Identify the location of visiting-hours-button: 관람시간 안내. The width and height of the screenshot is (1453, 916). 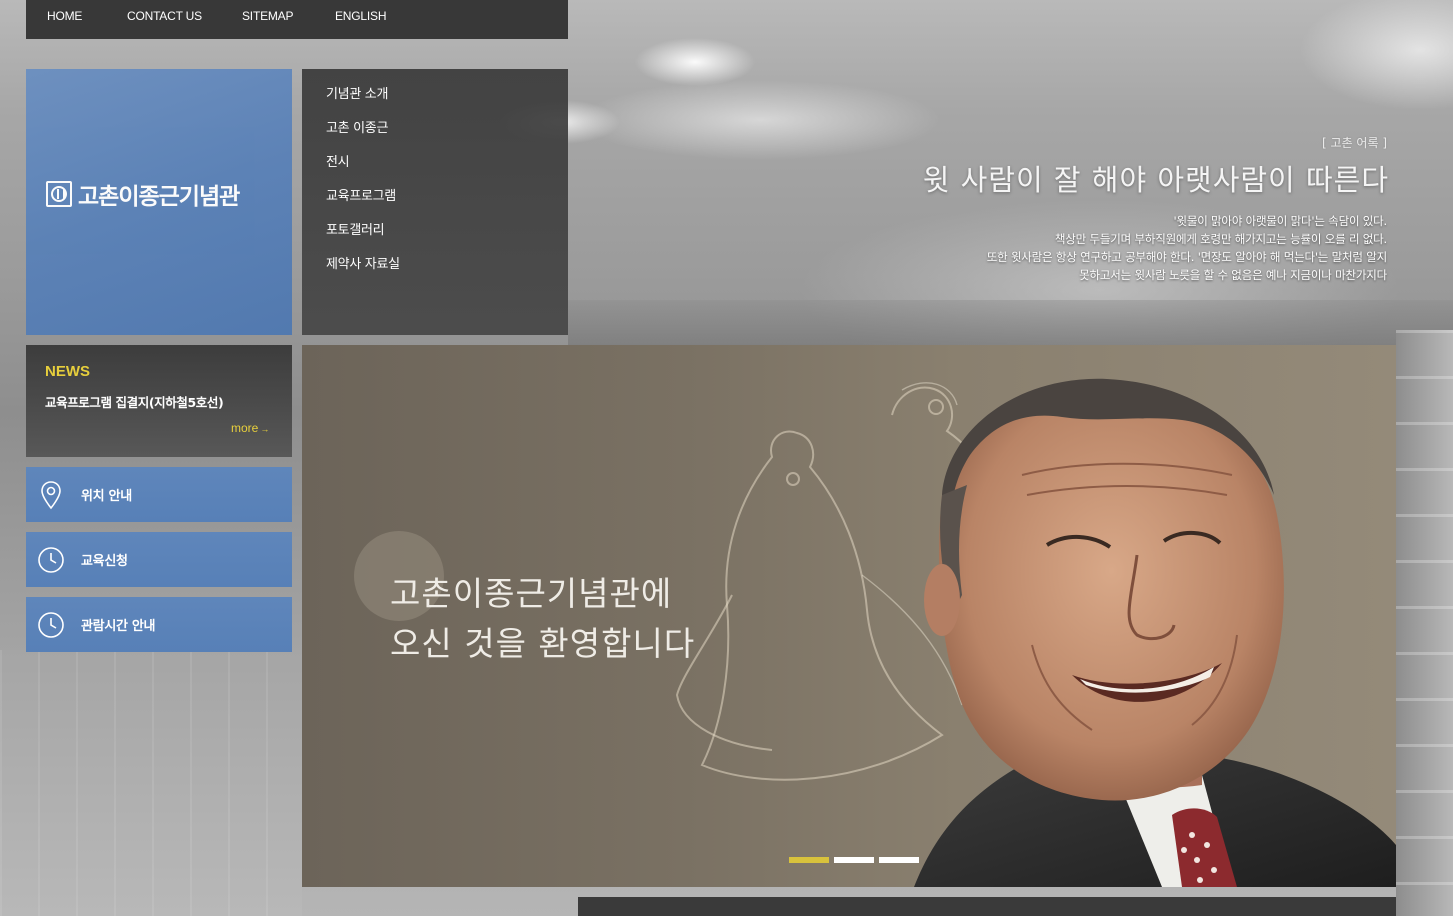
(159, 624).